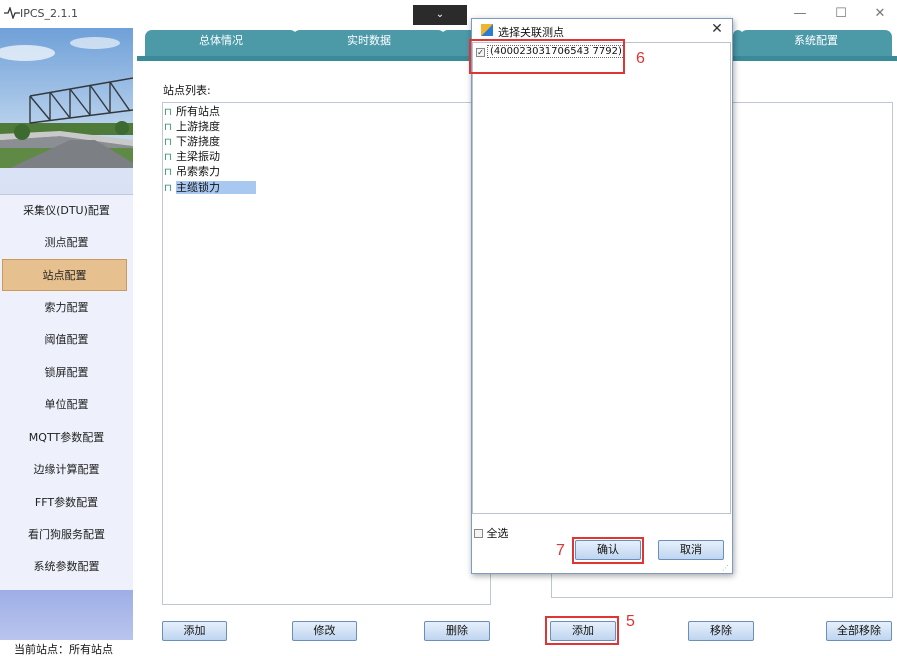 The height and width of the screenshot is (656, 897). I want to click on tab-overview: 总体情况, so click(221, 44).